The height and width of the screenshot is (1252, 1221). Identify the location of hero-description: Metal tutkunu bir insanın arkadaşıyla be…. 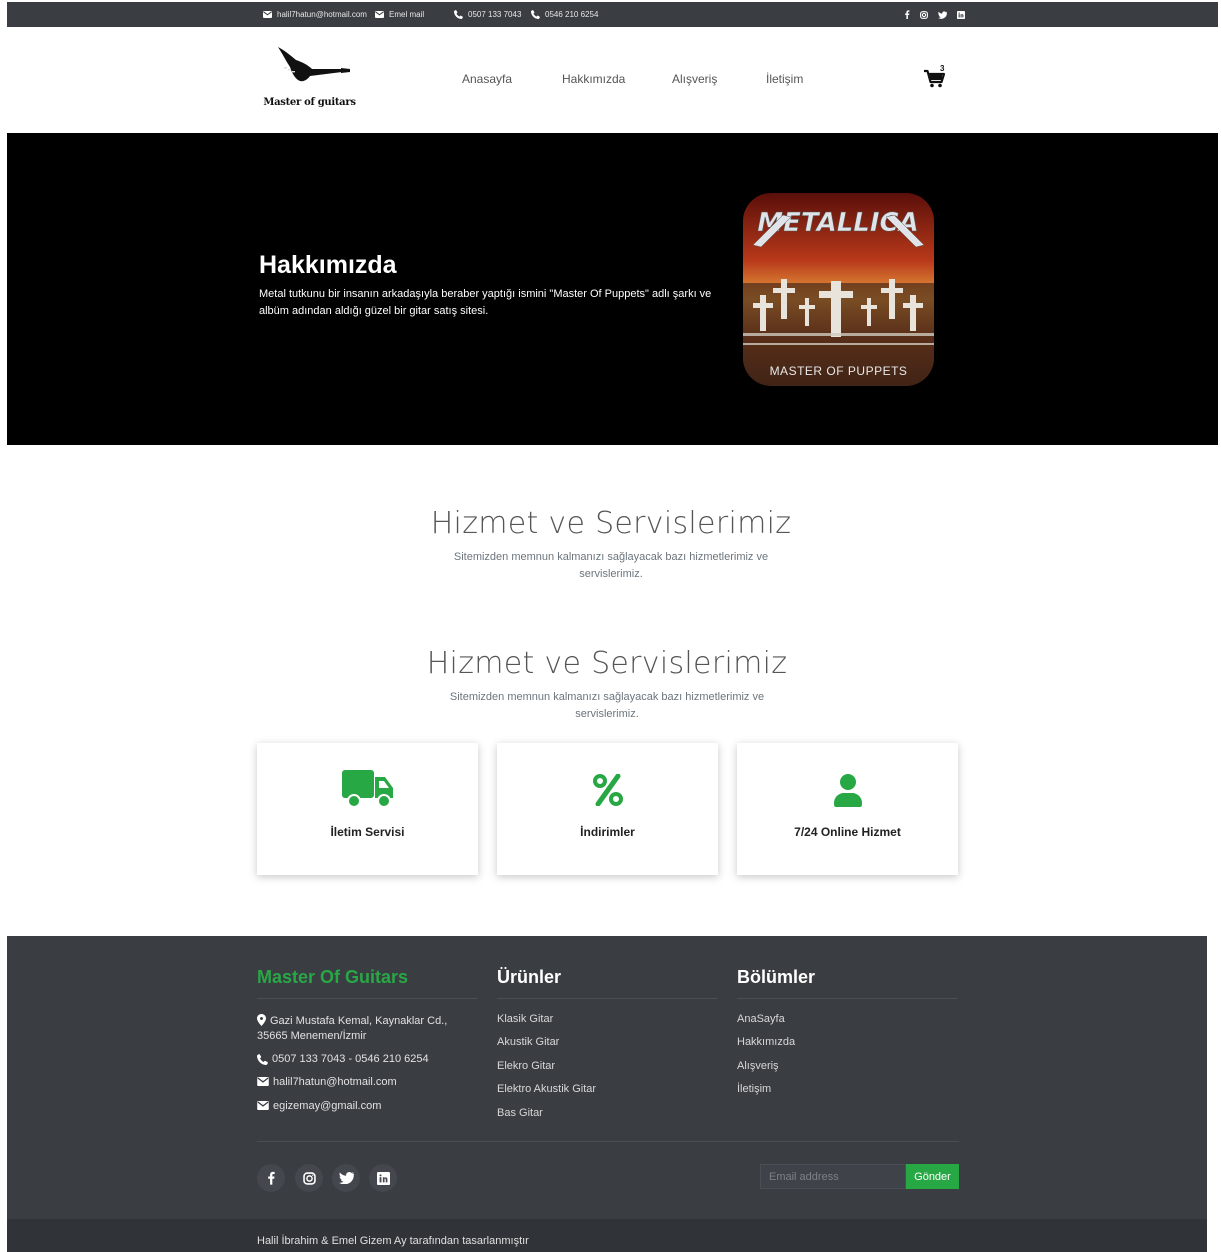
(485, 302).